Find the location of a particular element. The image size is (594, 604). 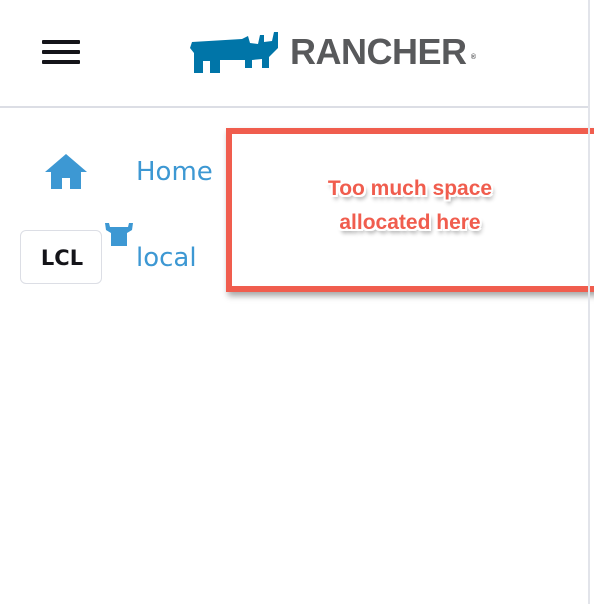

rancher-bull-logo-icon is located at coordinates (234, 52).